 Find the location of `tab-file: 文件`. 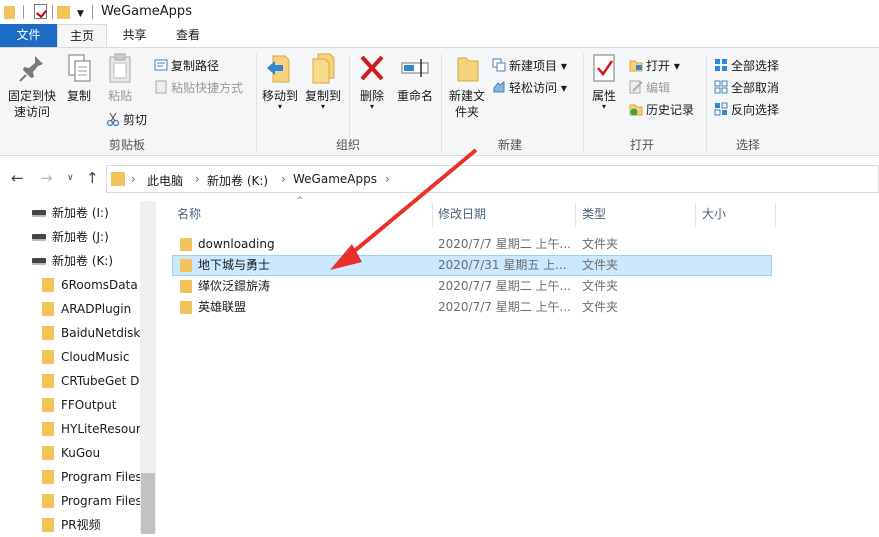

tab-file: 文件 is located at coordinates (28, 35).